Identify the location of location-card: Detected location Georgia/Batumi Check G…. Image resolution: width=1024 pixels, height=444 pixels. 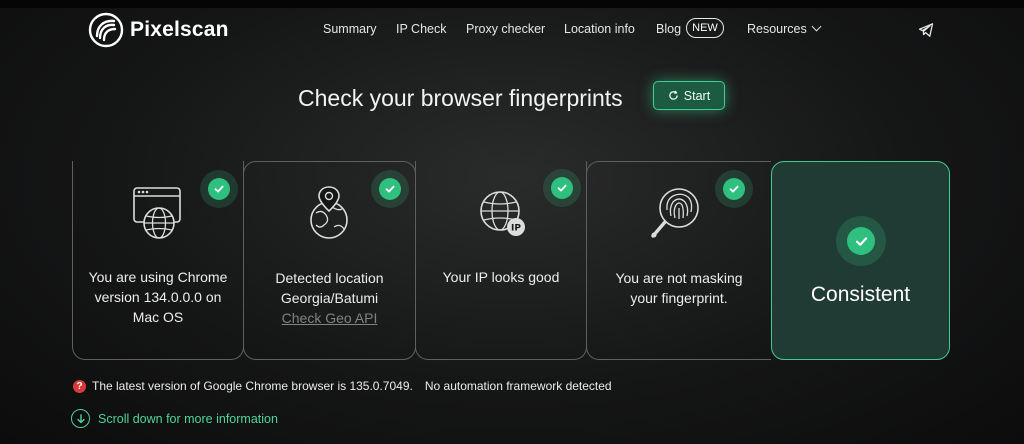
(329, 260).